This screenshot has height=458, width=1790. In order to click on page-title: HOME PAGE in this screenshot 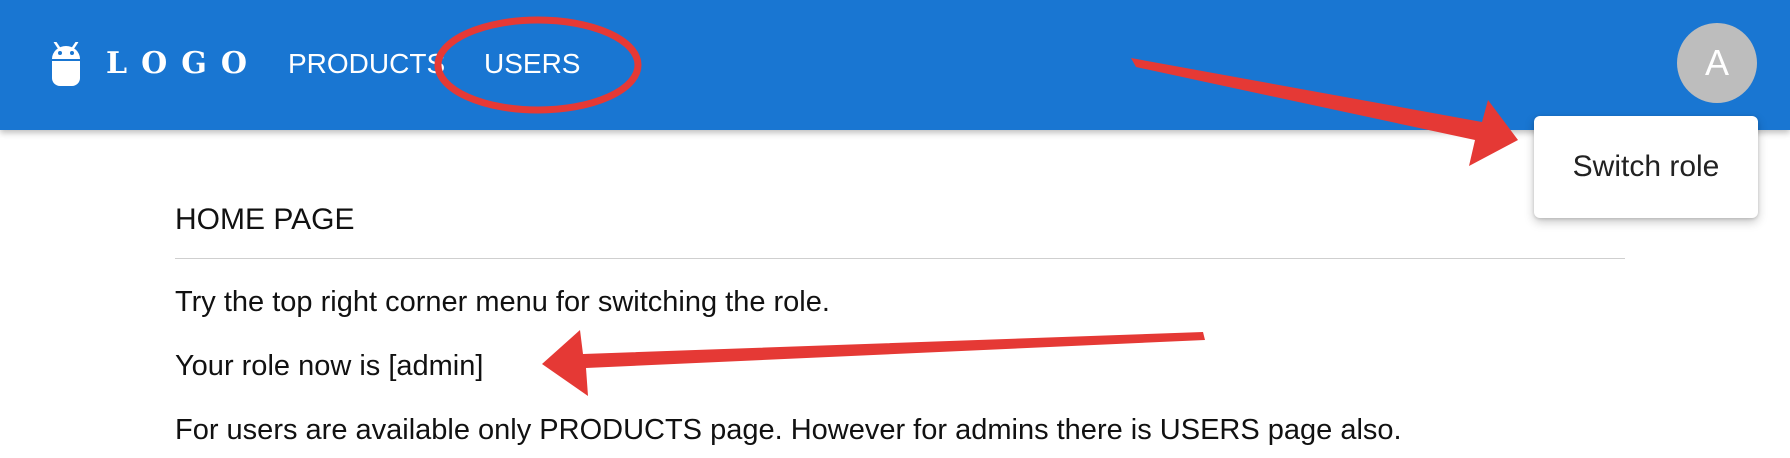, I will do `click(265, 219)`.